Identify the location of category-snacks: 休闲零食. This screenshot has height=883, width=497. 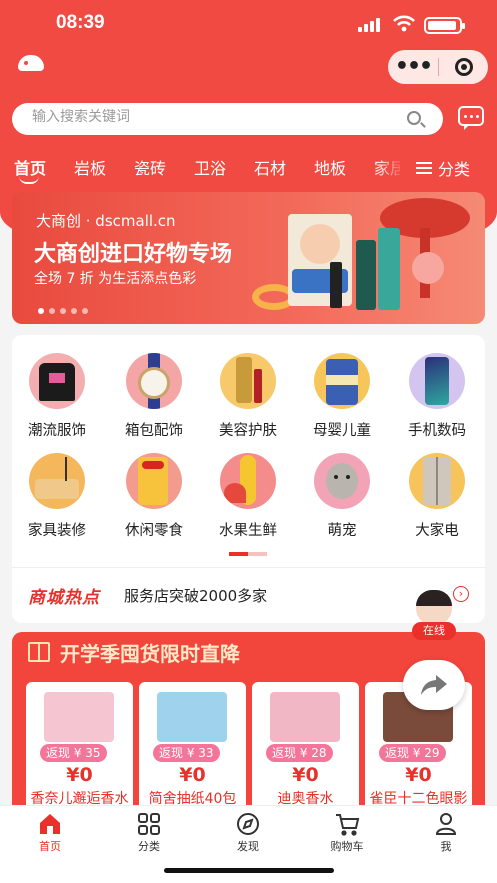
(154, 496).